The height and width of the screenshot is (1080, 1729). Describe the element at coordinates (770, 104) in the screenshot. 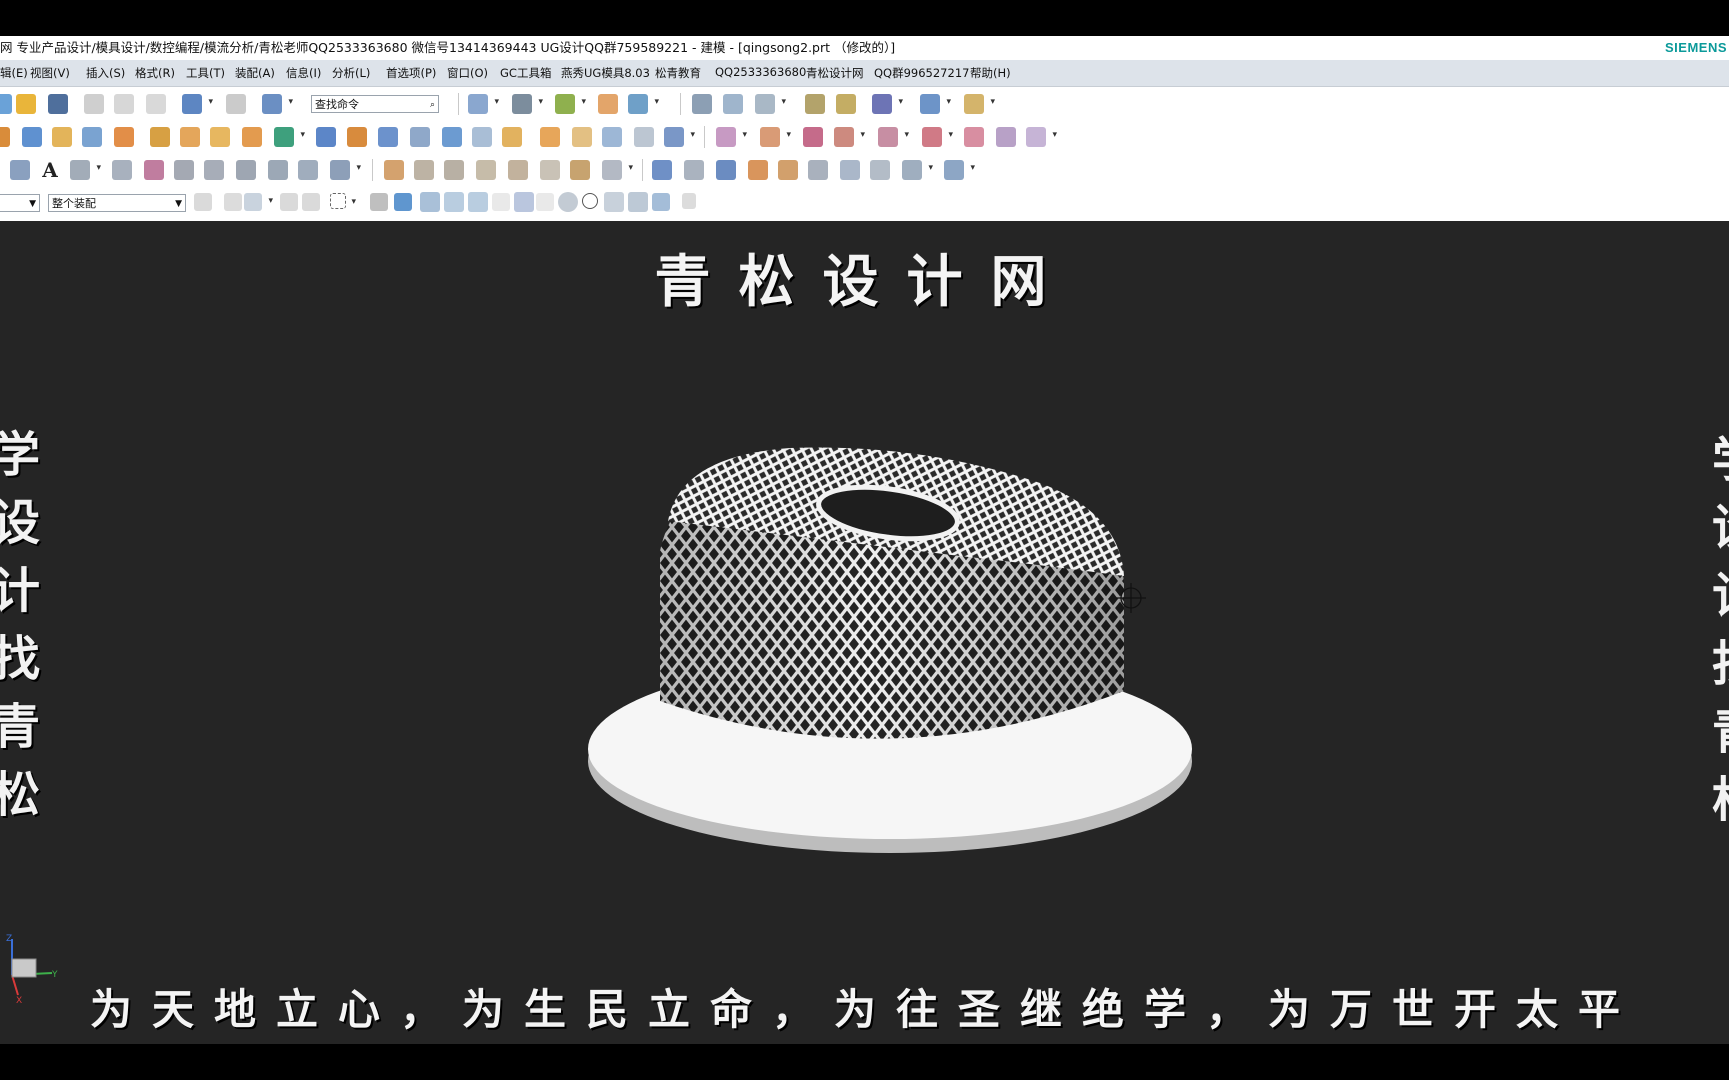

I see `datum-csys-icon` at that location.